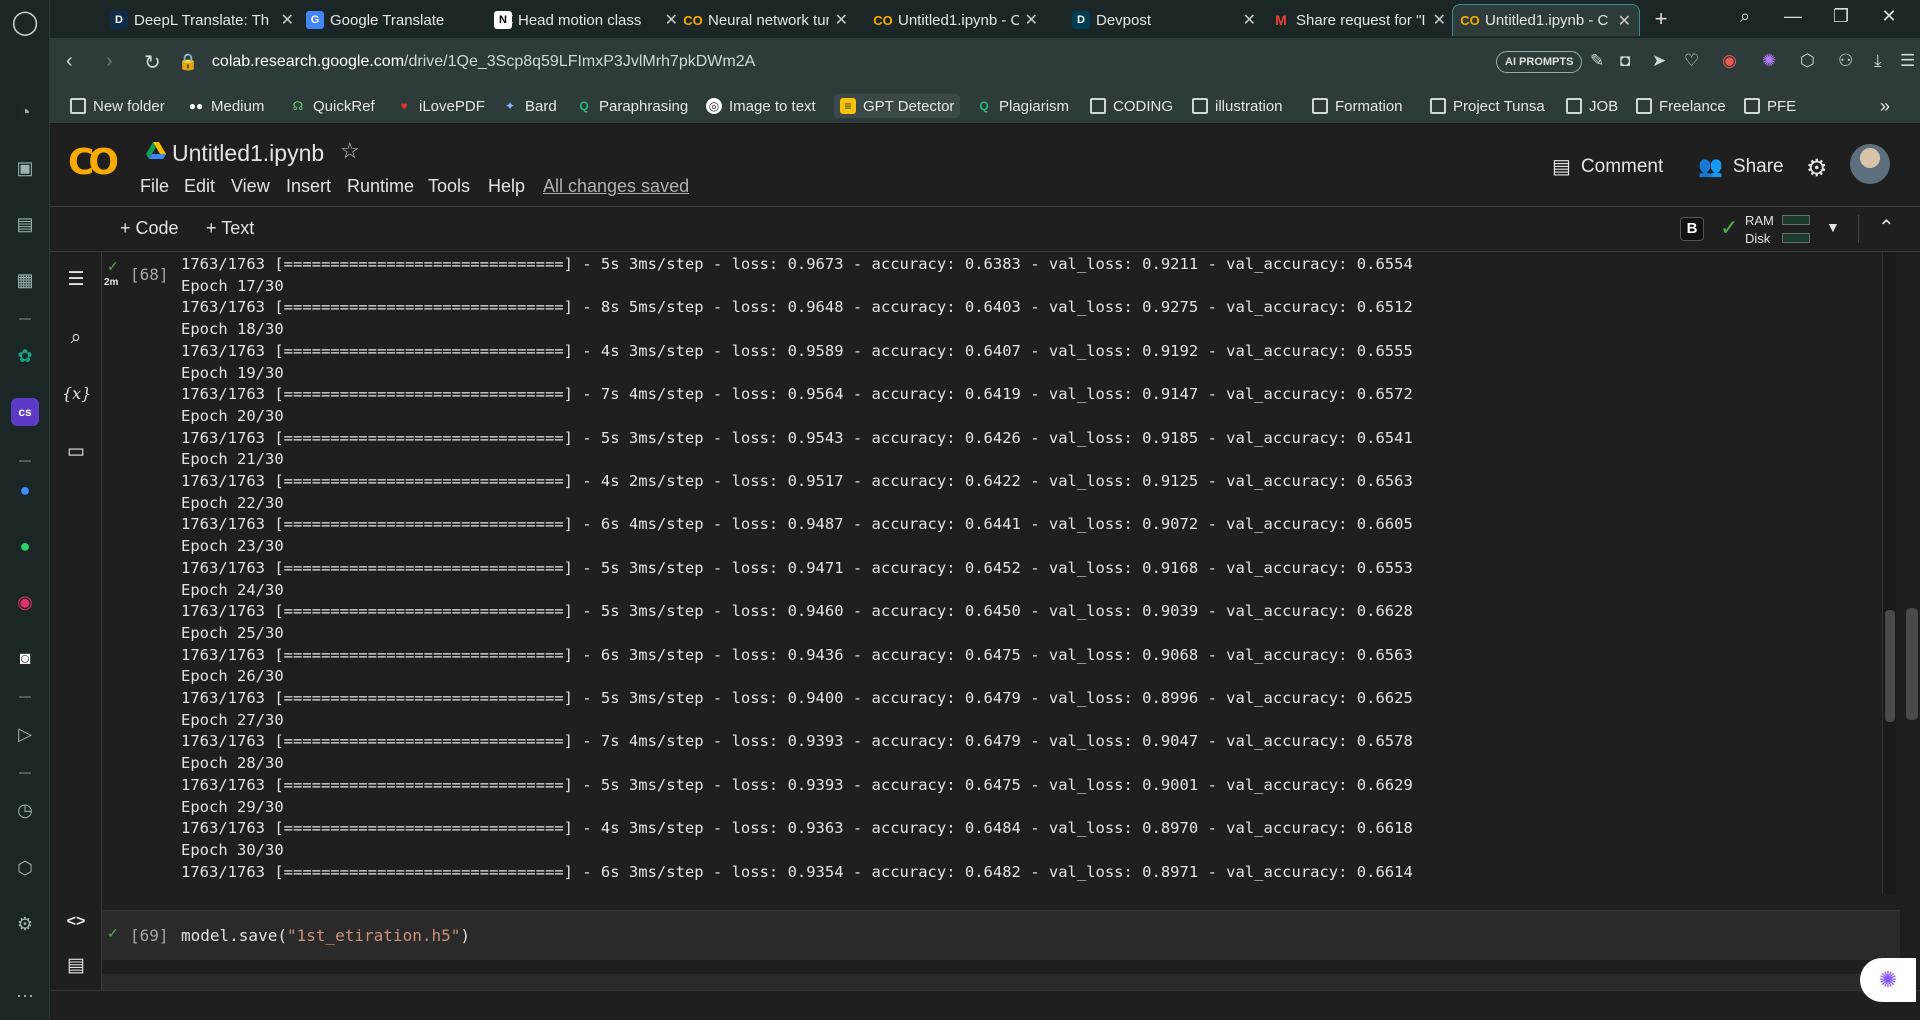 The height and width of the screenshot is (1020, 1920). I want to click on bookmark-formation: Formation, so click(1357, 106).